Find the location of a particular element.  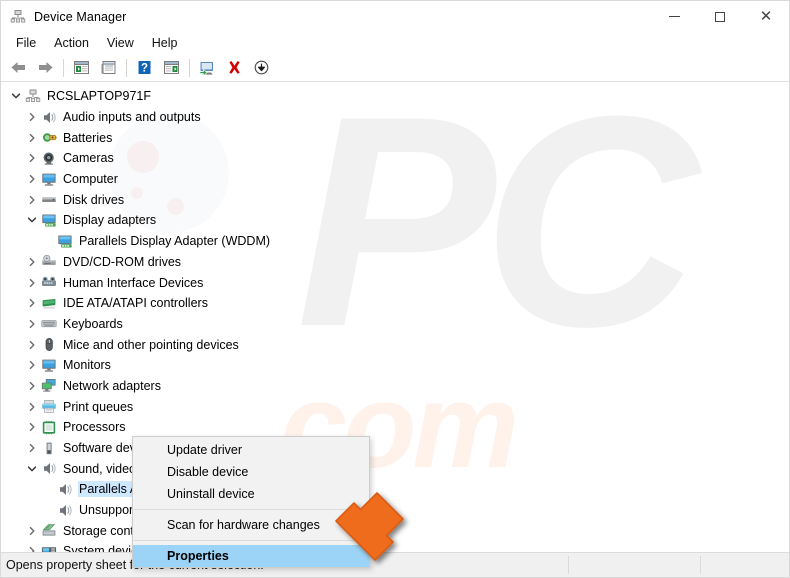

tree-item-label: Print queues is located at coordinates (98, 406).